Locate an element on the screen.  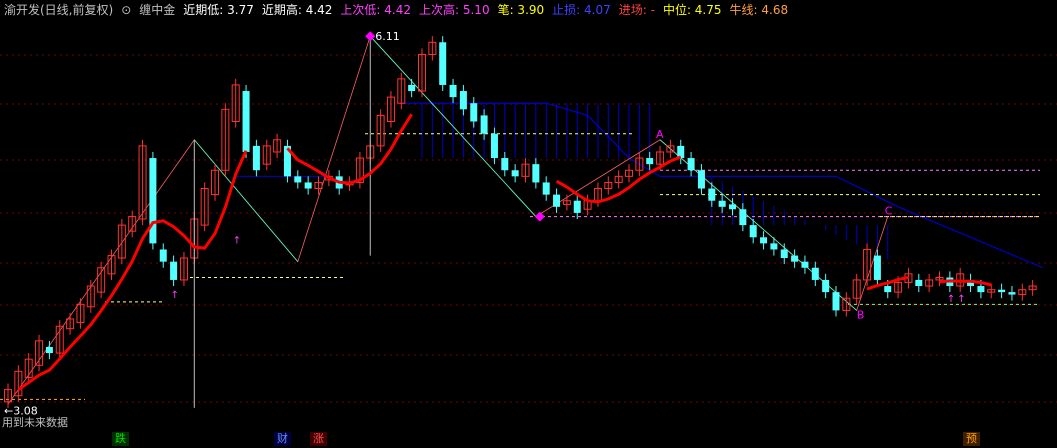
pivot-diamond is located at coordinates (539, 216).